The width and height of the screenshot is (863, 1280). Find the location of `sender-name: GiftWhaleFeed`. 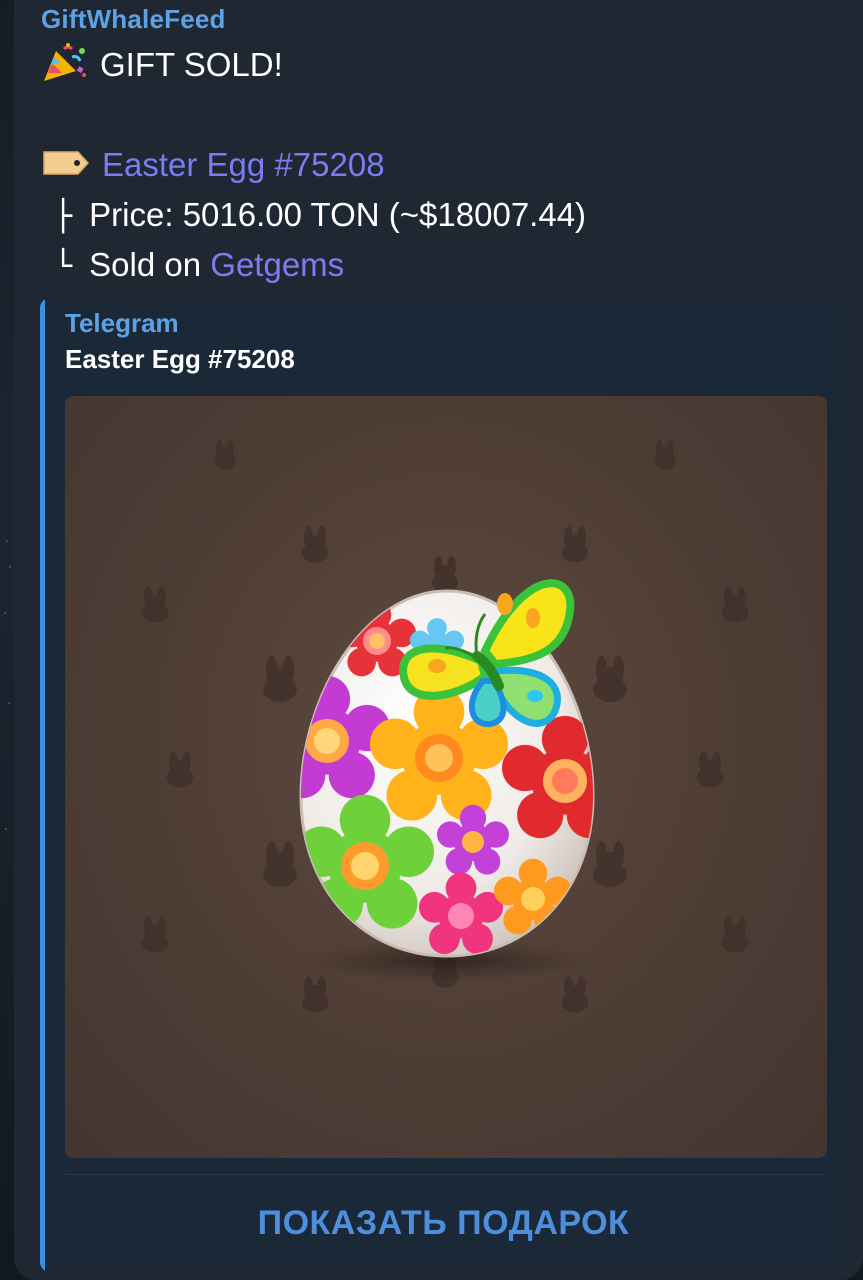

sender-name: GiftWhaleFeed is located at coordinates (133, 19).